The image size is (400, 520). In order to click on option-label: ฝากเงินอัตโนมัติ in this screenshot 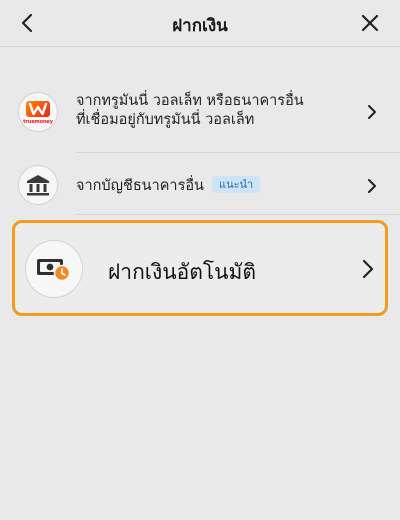, I will do `click(182, 272)`.